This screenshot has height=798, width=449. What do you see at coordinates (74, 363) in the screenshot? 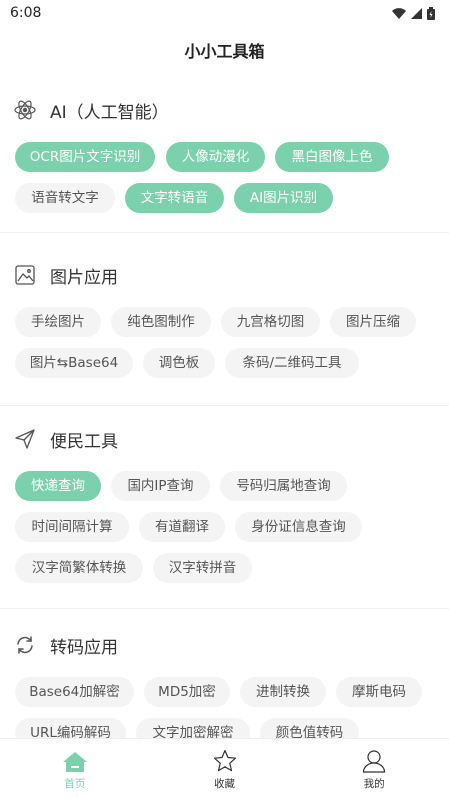
I see `chip-image-base64: 图片⇆Base64` at bounding box center [74, 363].